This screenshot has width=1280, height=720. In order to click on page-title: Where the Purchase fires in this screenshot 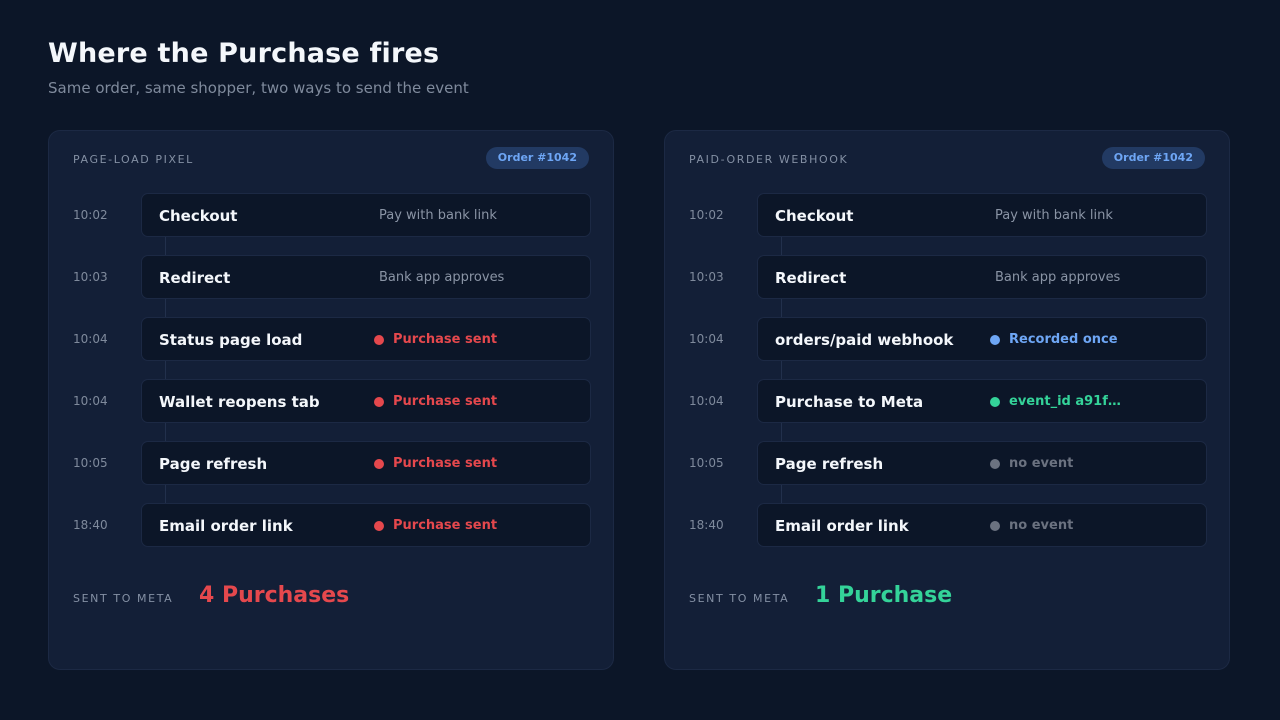, I will do `click(244, 53)`.